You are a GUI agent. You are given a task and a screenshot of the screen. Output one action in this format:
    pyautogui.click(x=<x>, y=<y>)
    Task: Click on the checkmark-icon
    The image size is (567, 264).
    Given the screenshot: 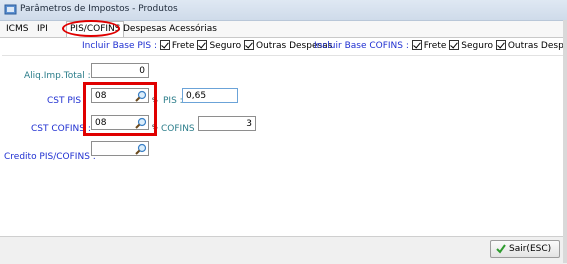 What is the action you would take?
    pyautogui.click(x=501, y=249)
    